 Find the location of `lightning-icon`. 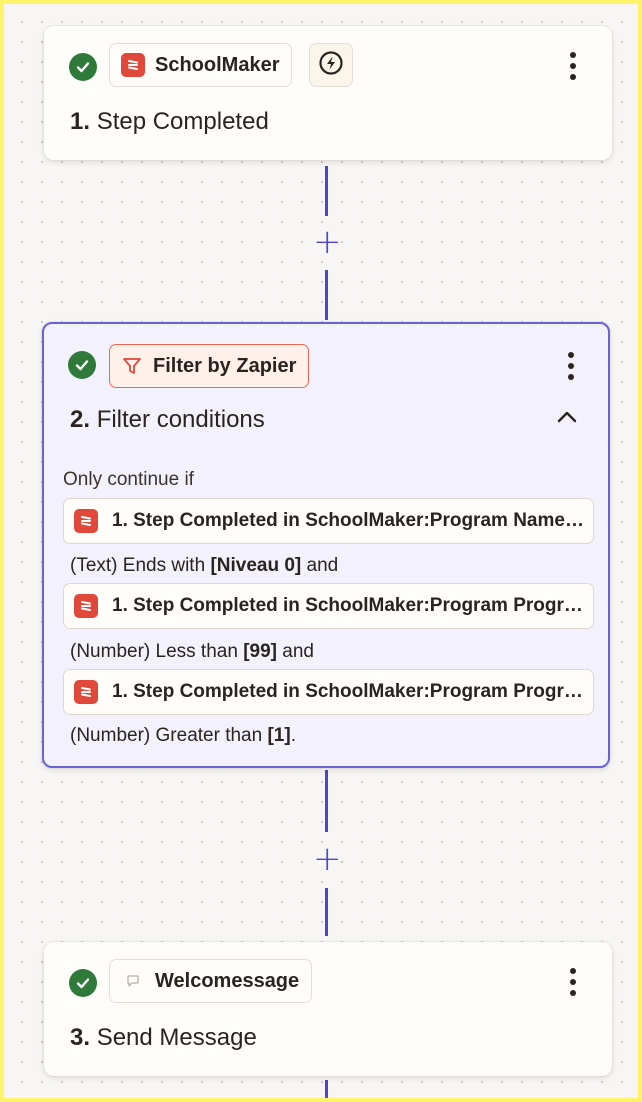

lightning-icon is located at coordinates (331, 65).